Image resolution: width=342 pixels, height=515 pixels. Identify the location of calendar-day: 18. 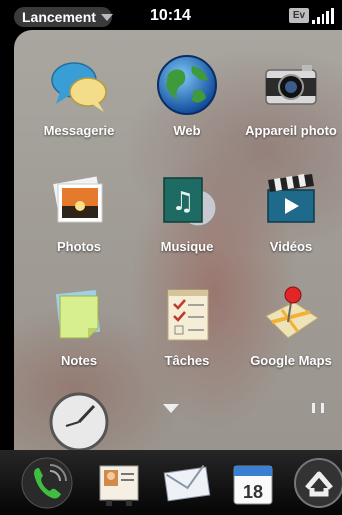
(253, 492).